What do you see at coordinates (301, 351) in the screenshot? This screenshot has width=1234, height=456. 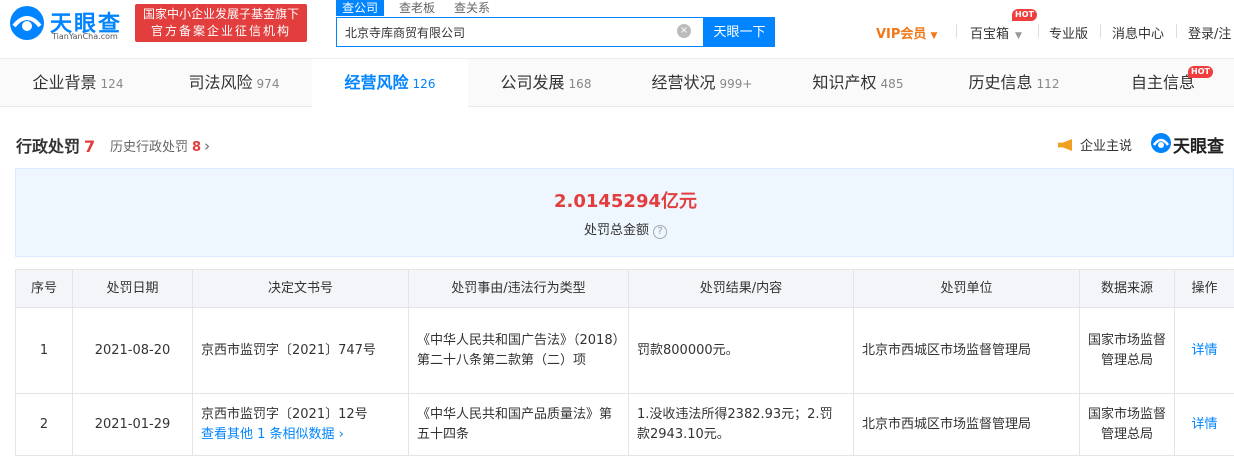 I see `decision-doc-number: 京西市监罚字〔2021〕747号` at bounding box center [301, 351].